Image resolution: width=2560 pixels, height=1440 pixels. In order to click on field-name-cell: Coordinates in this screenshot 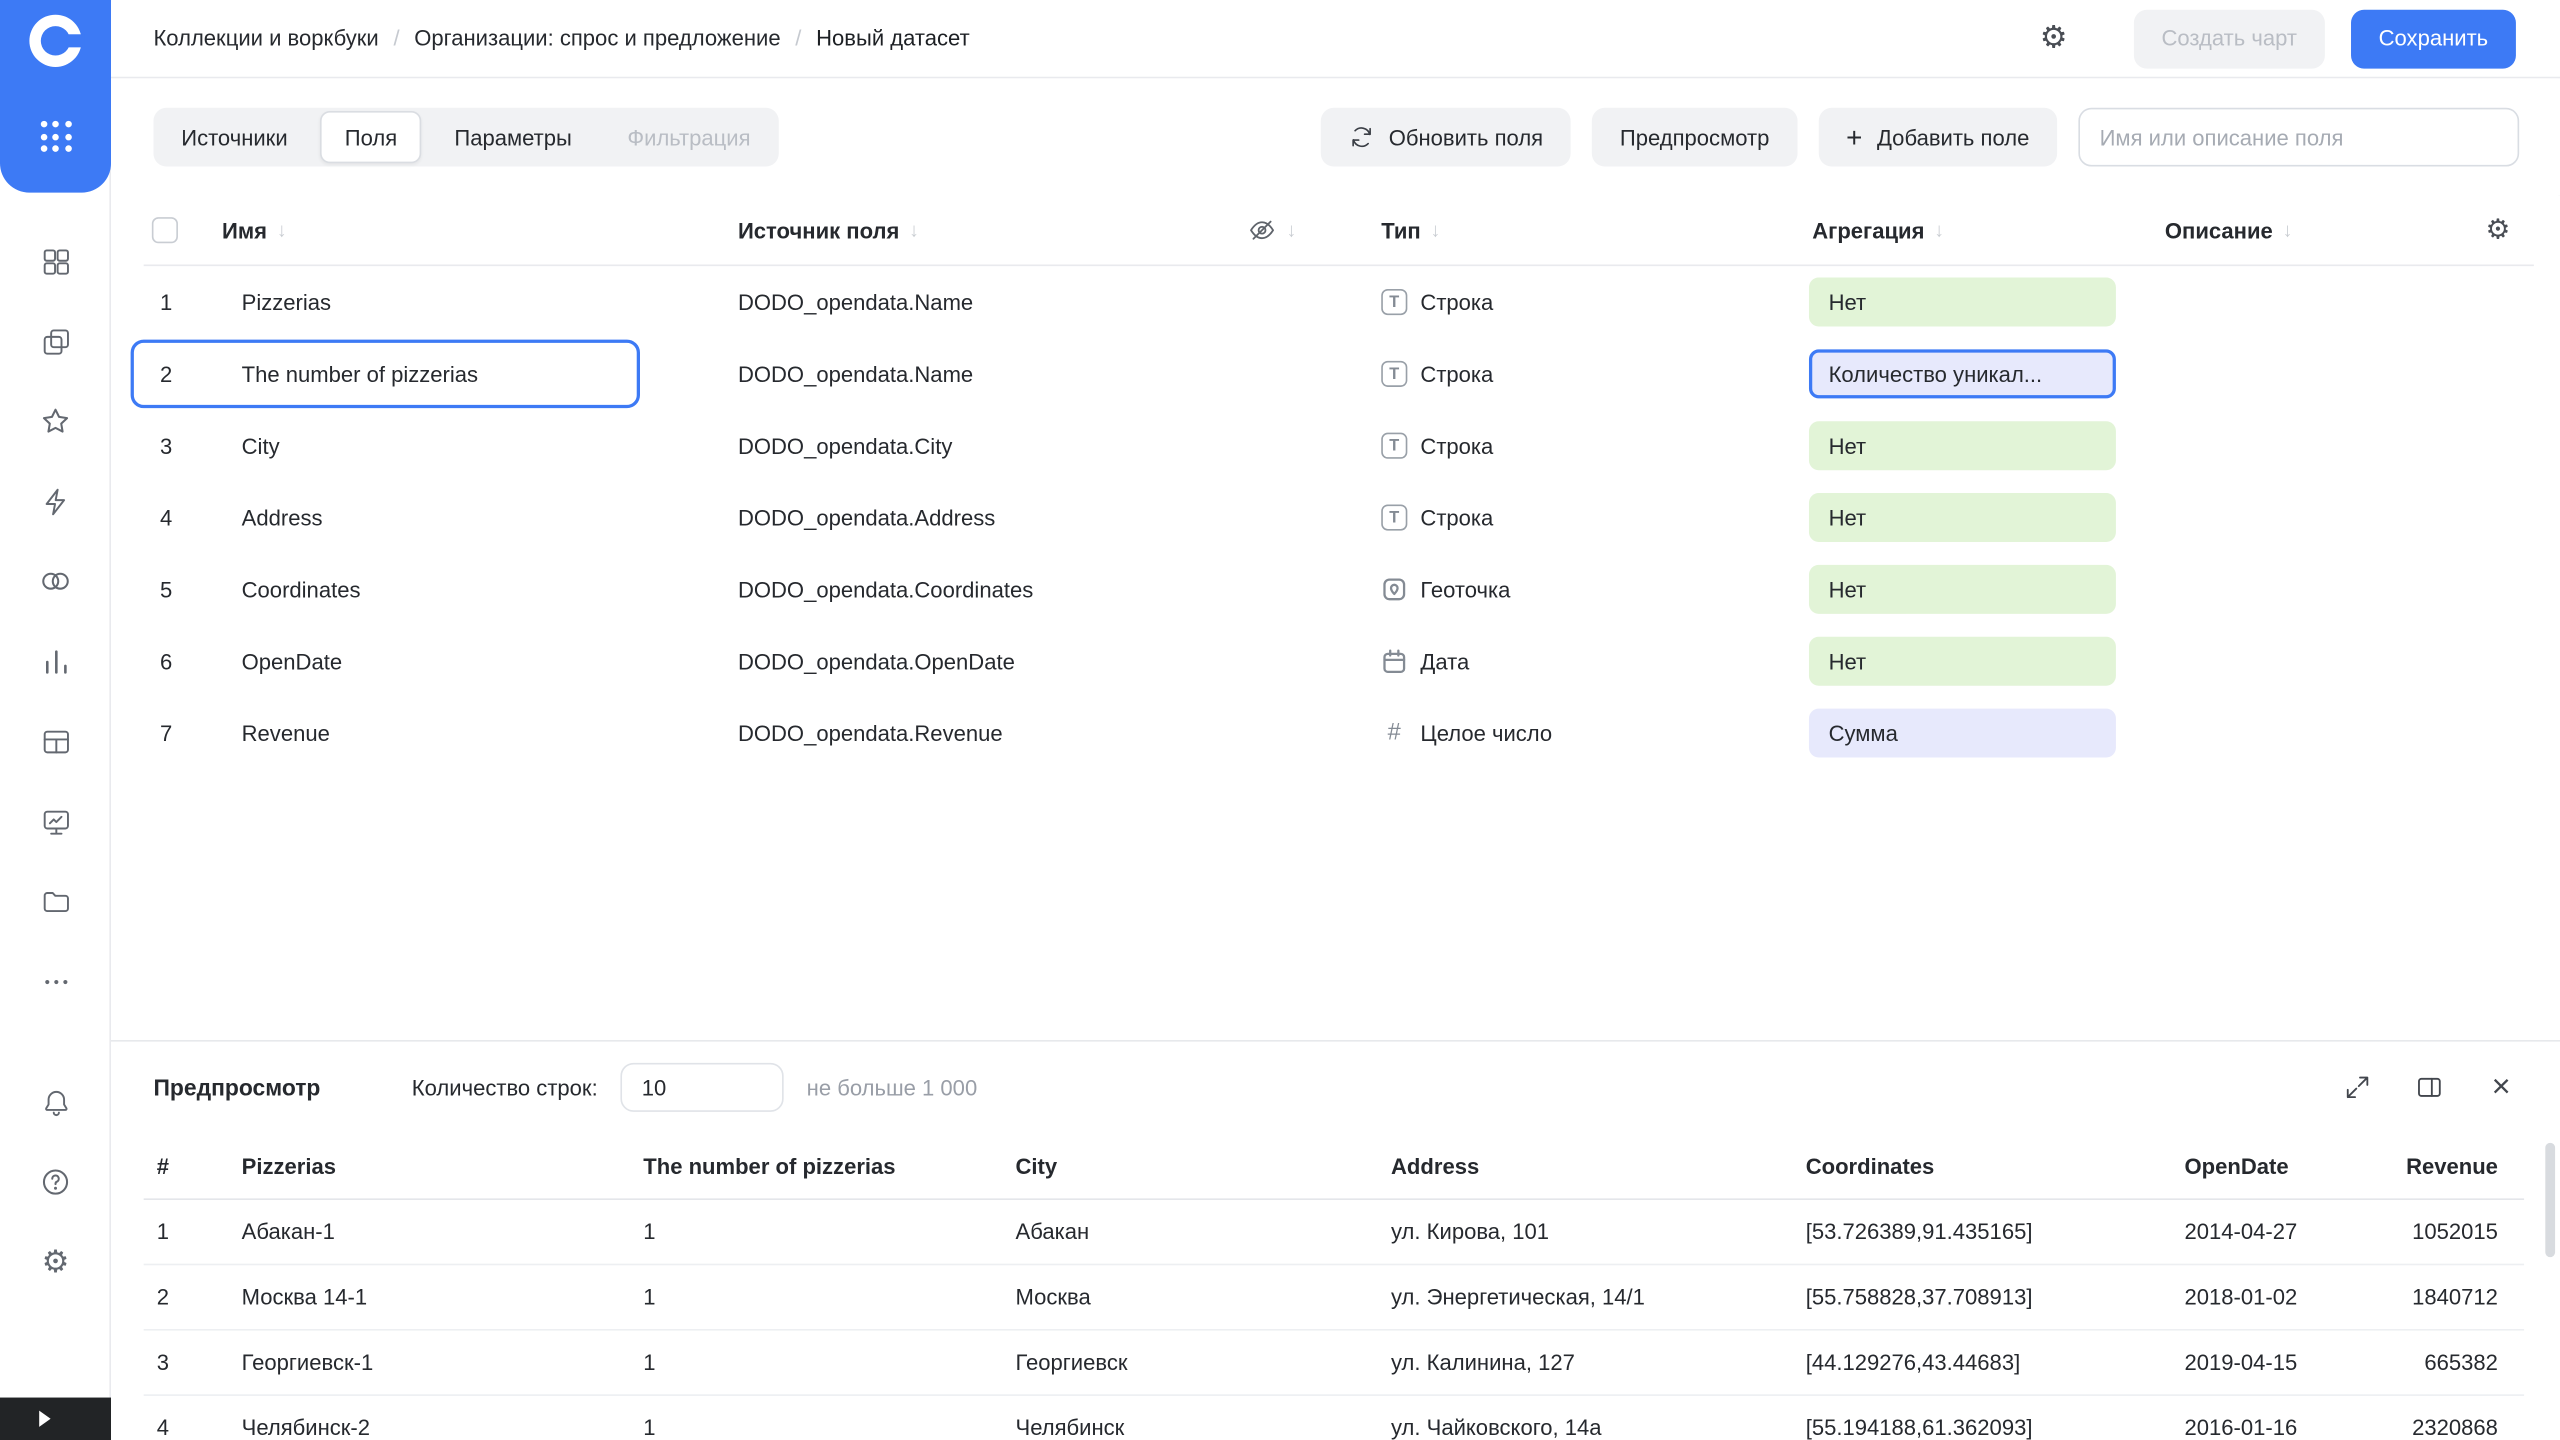, I will do `click(470, 589)`.